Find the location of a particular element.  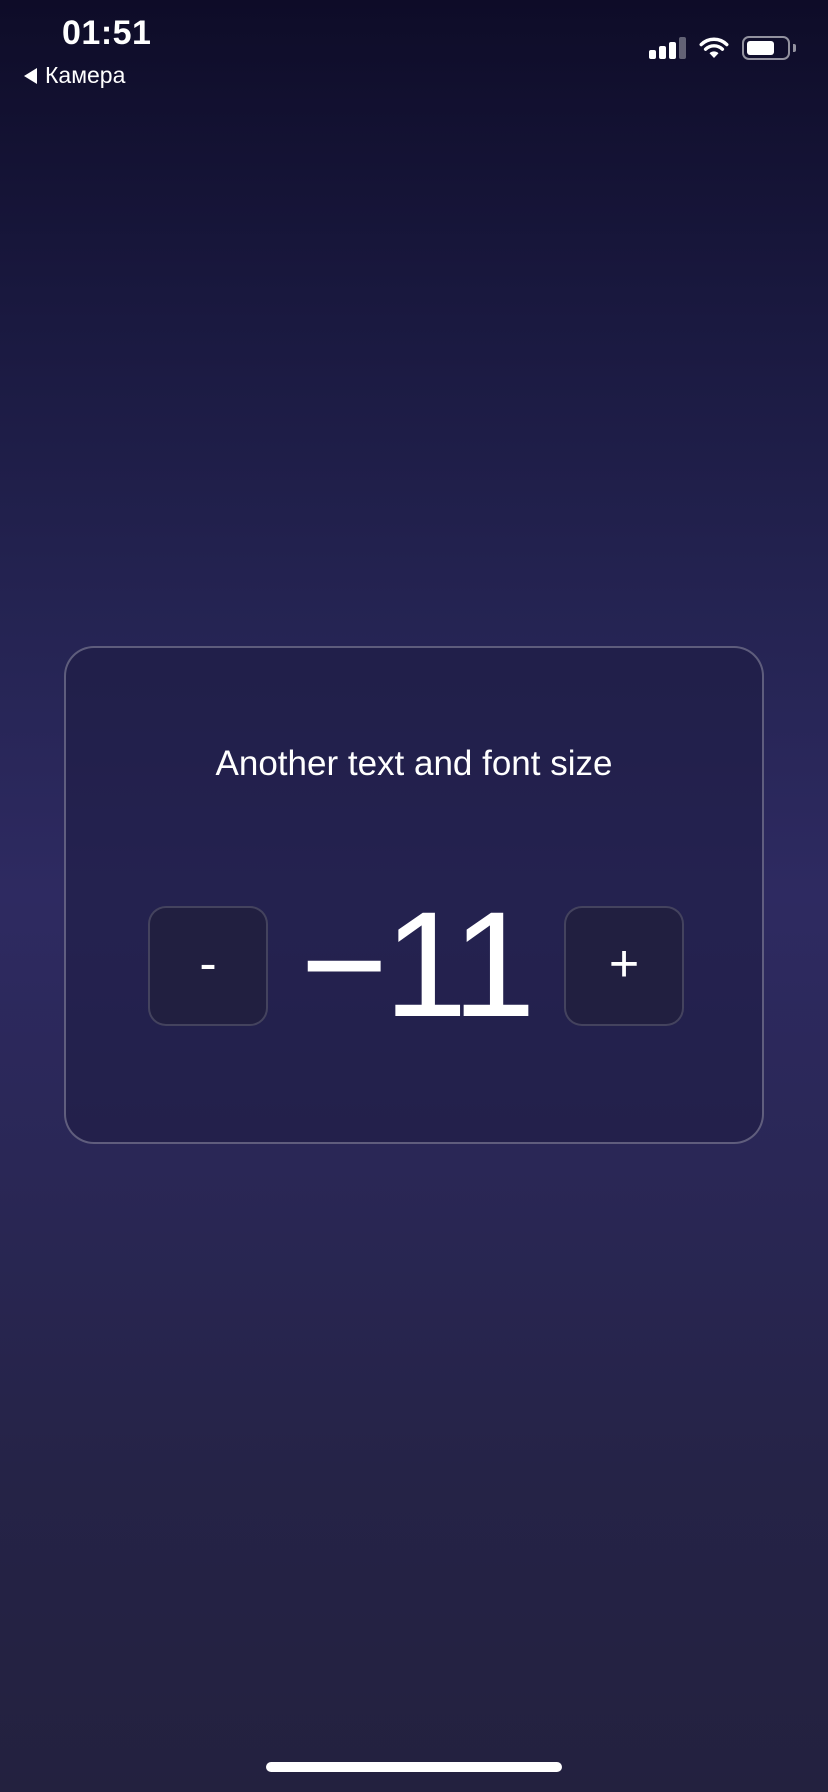

battery-fill is located at coordinates (760, 48).